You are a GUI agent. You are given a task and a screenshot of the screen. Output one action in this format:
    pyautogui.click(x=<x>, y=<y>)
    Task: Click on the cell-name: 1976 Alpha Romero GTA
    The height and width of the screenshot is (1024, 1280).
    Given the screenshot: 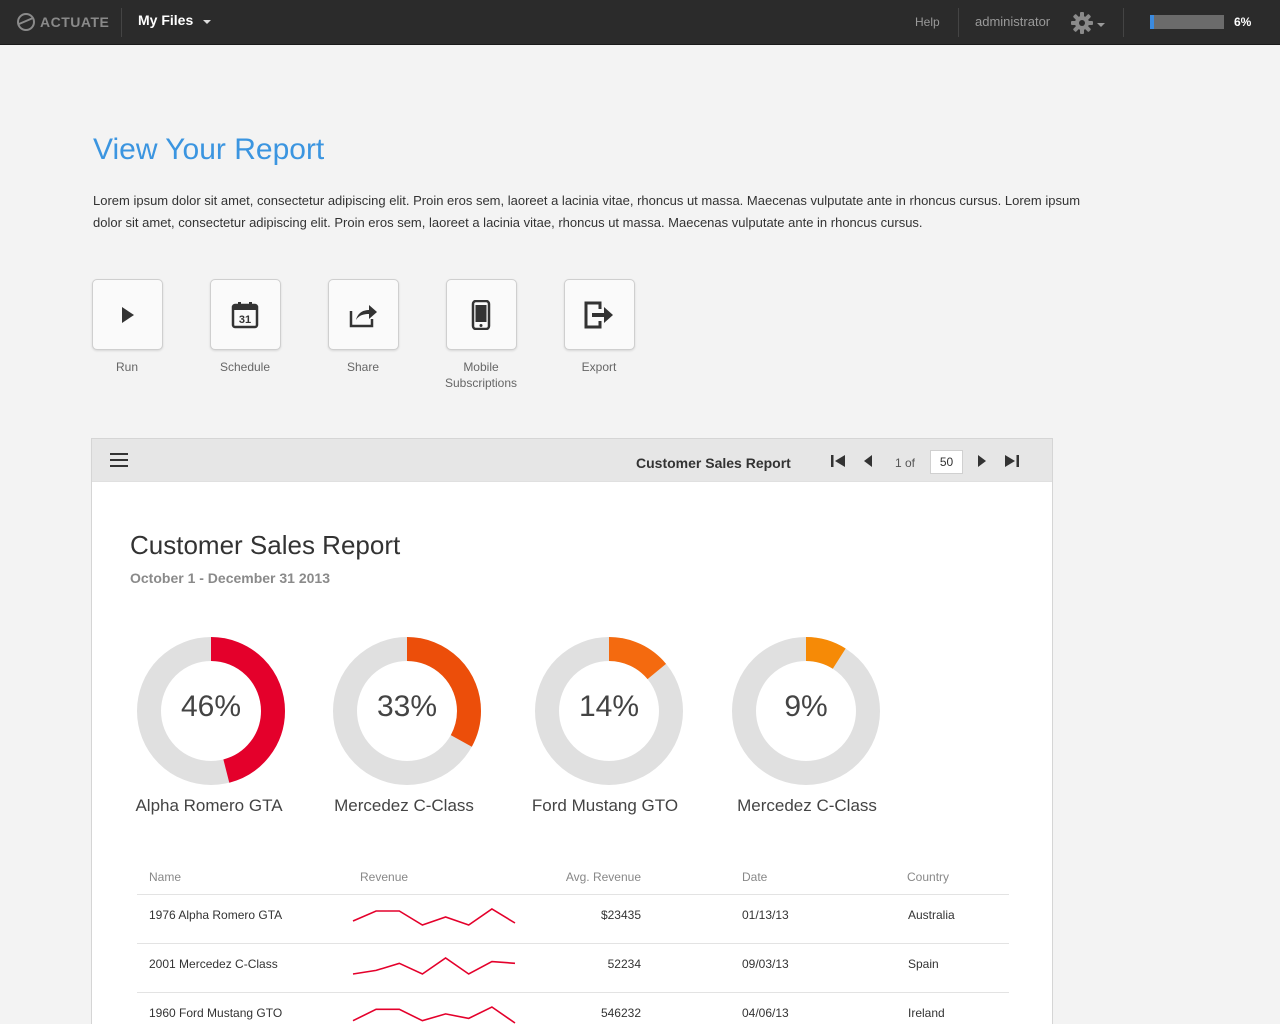 What is the action you would take?
    pyautogui.click(x=216, y=915)
    